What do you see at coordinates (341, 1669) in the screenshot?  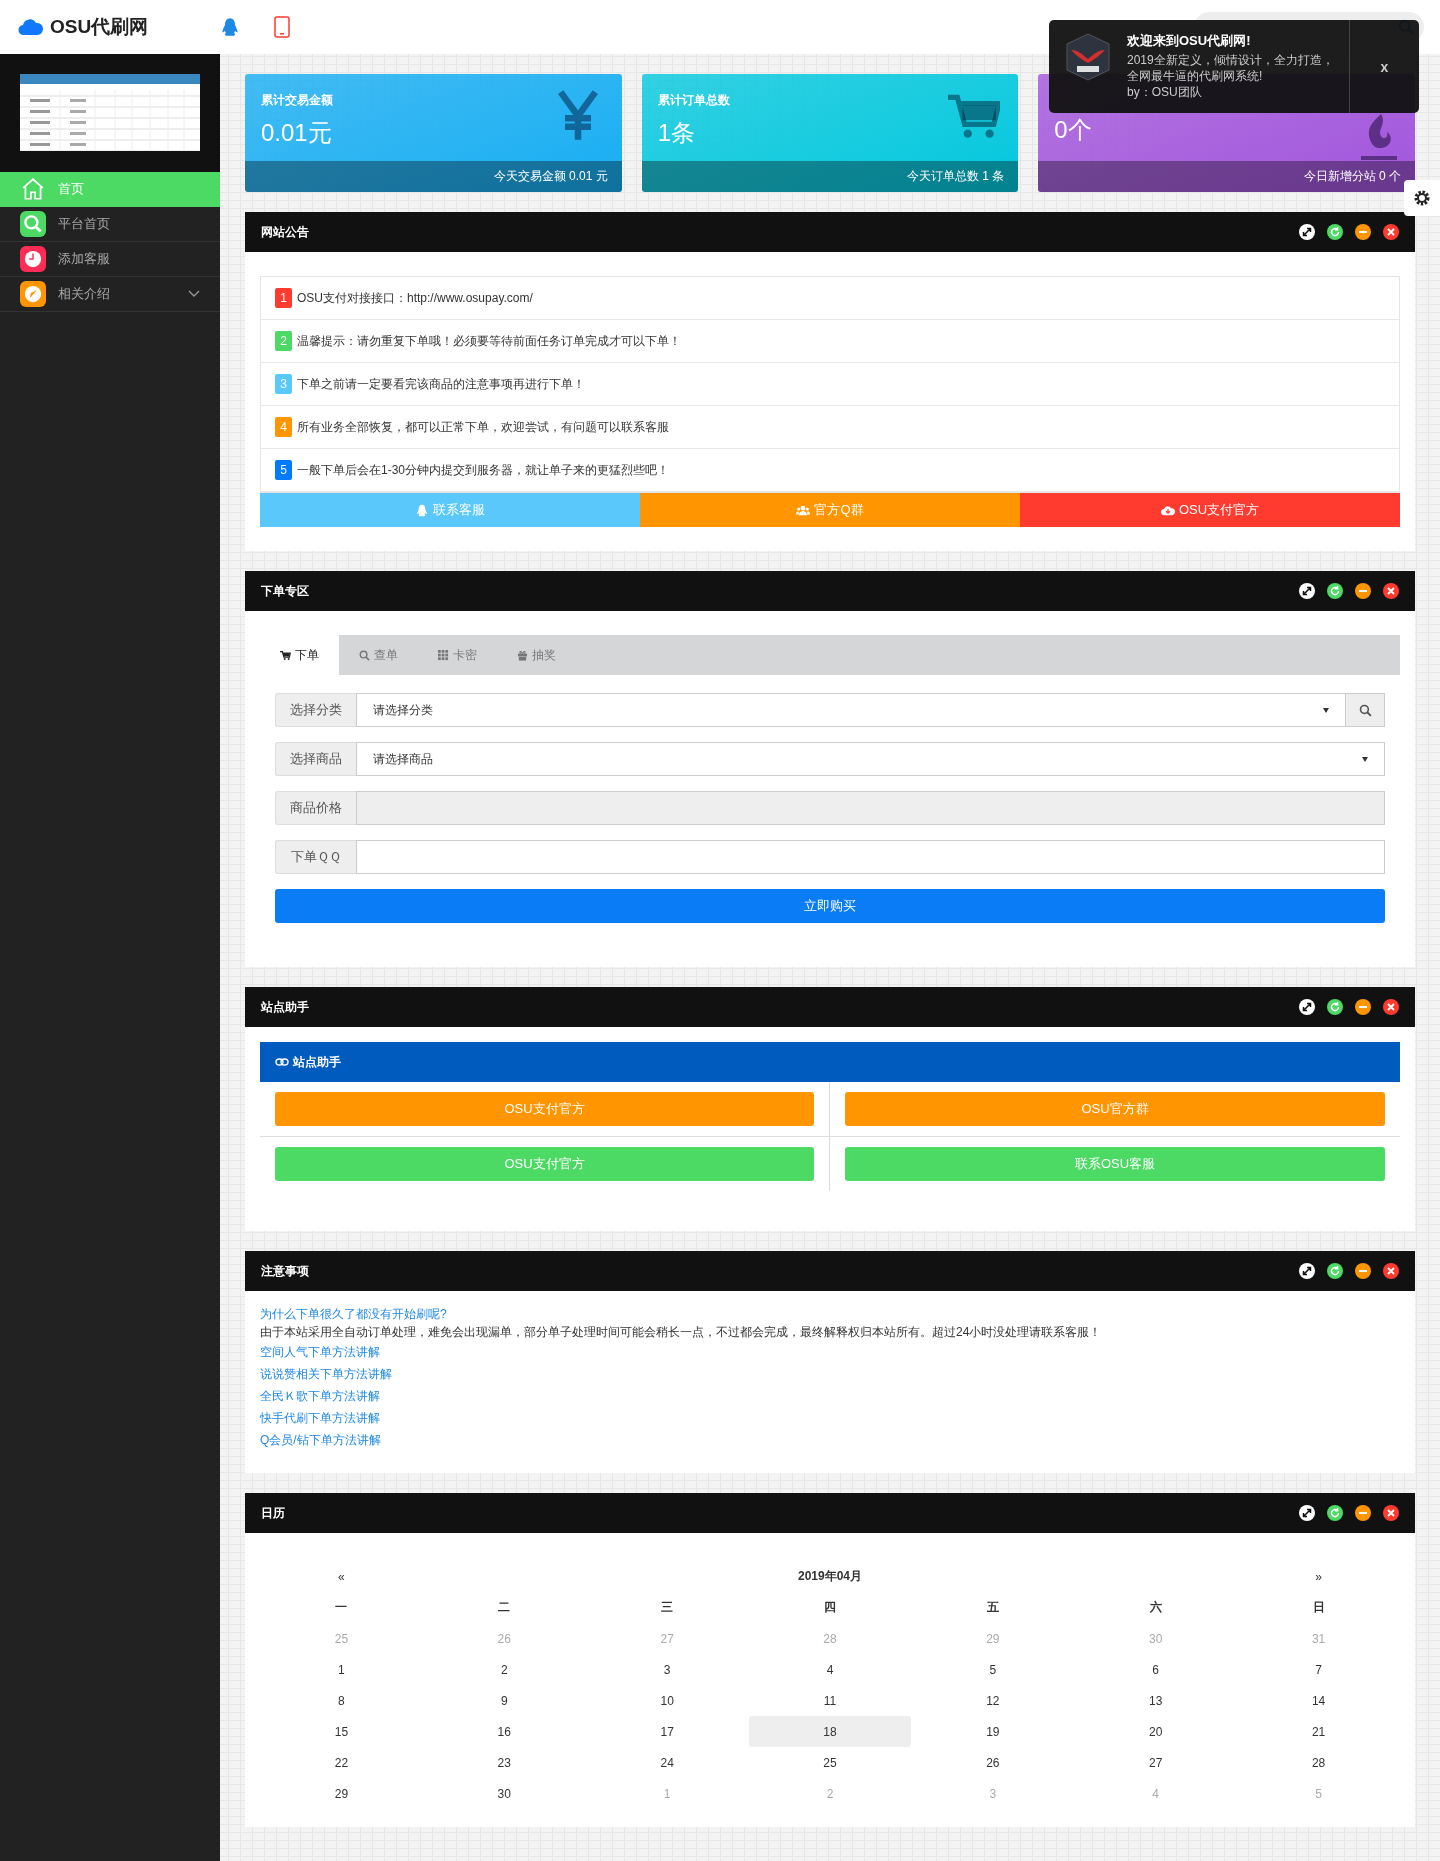 I see `calendar-day: 1` at bounding box center [341, 1669].